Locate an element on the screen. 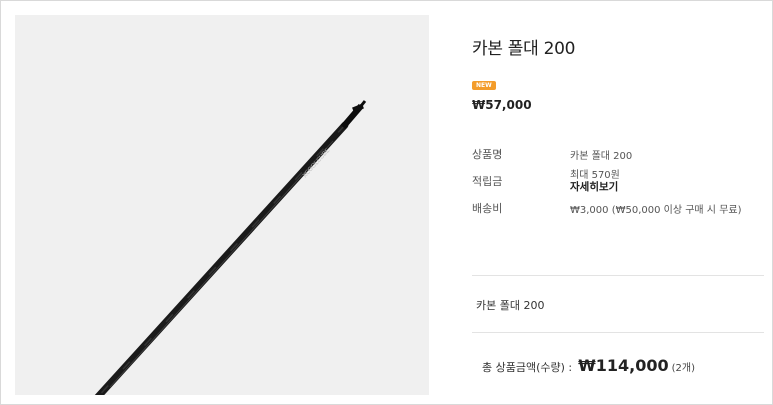 This screenshot has height=405, width=773. total-count: (2개) is located at coordinates (683, 368).